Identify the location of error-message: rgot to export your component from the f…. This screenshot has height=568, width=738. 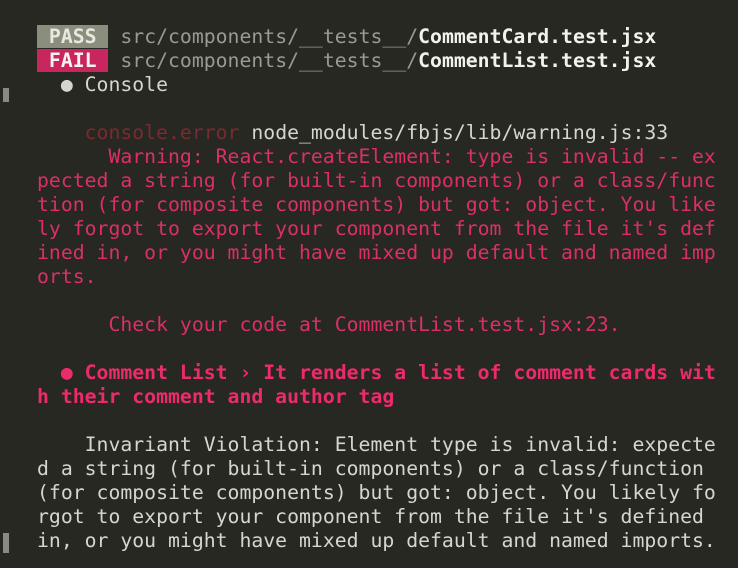
(376, 516).